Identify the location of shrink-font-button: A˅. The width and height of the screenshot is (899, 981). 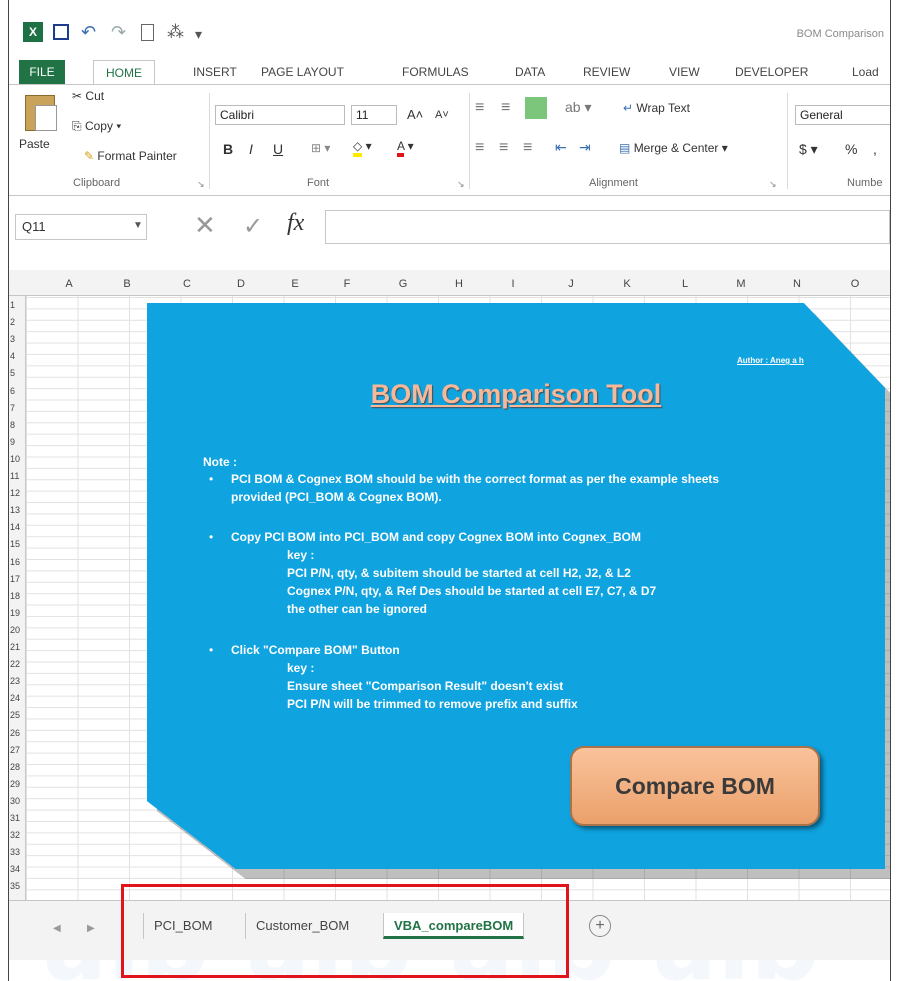
(442, 115).